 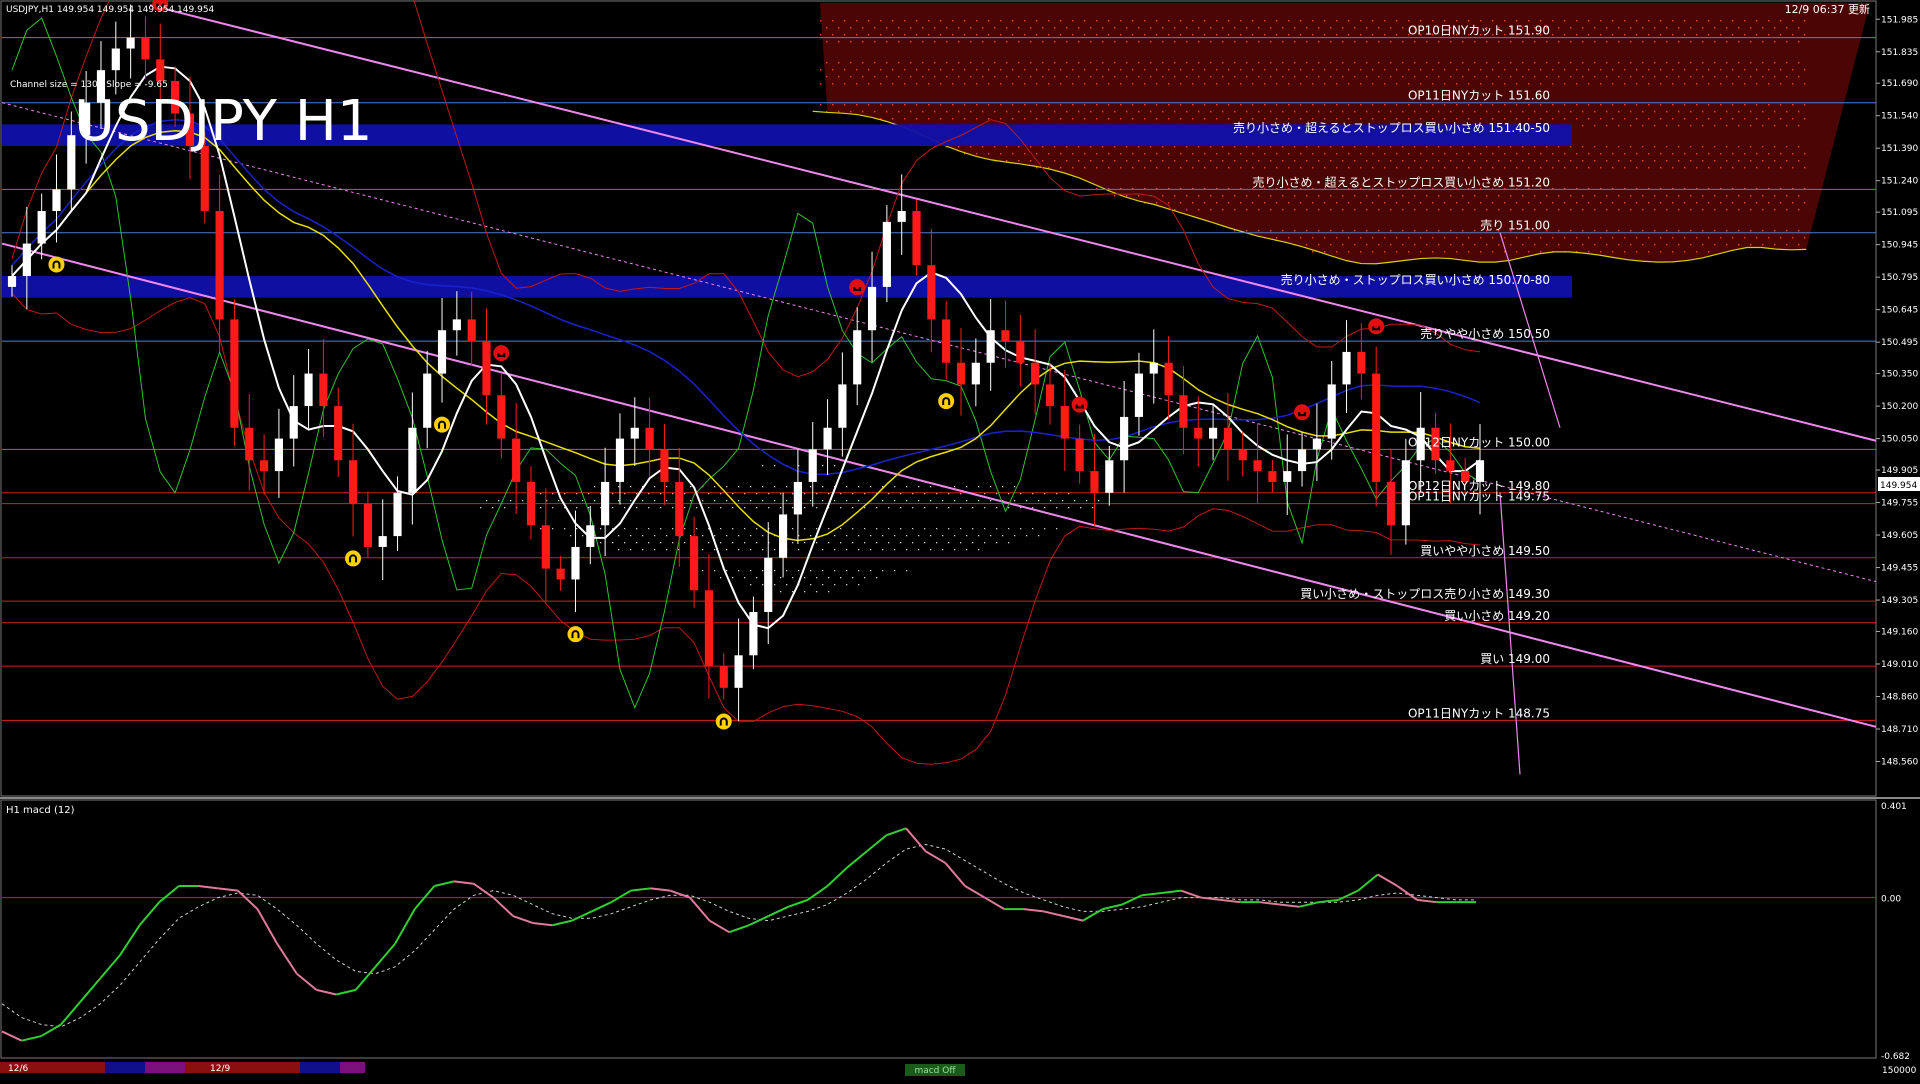 I want to click on fractal-low-icon, so click(x=442, y=424).